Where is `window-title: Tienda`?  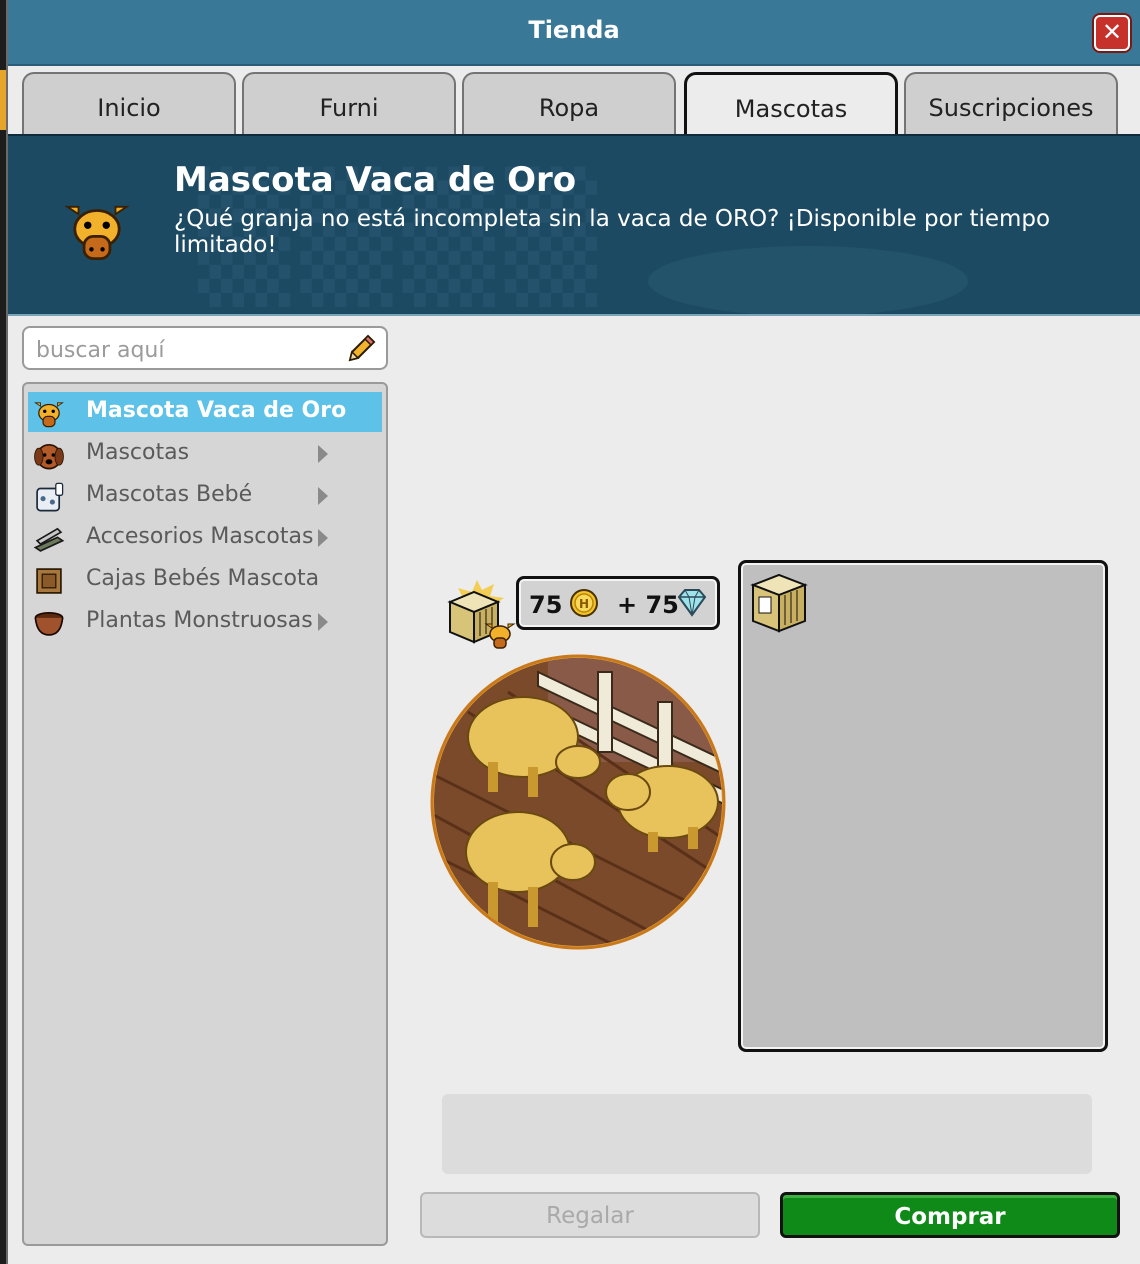
window-title: Tienda is located at coordinates (574, 30).